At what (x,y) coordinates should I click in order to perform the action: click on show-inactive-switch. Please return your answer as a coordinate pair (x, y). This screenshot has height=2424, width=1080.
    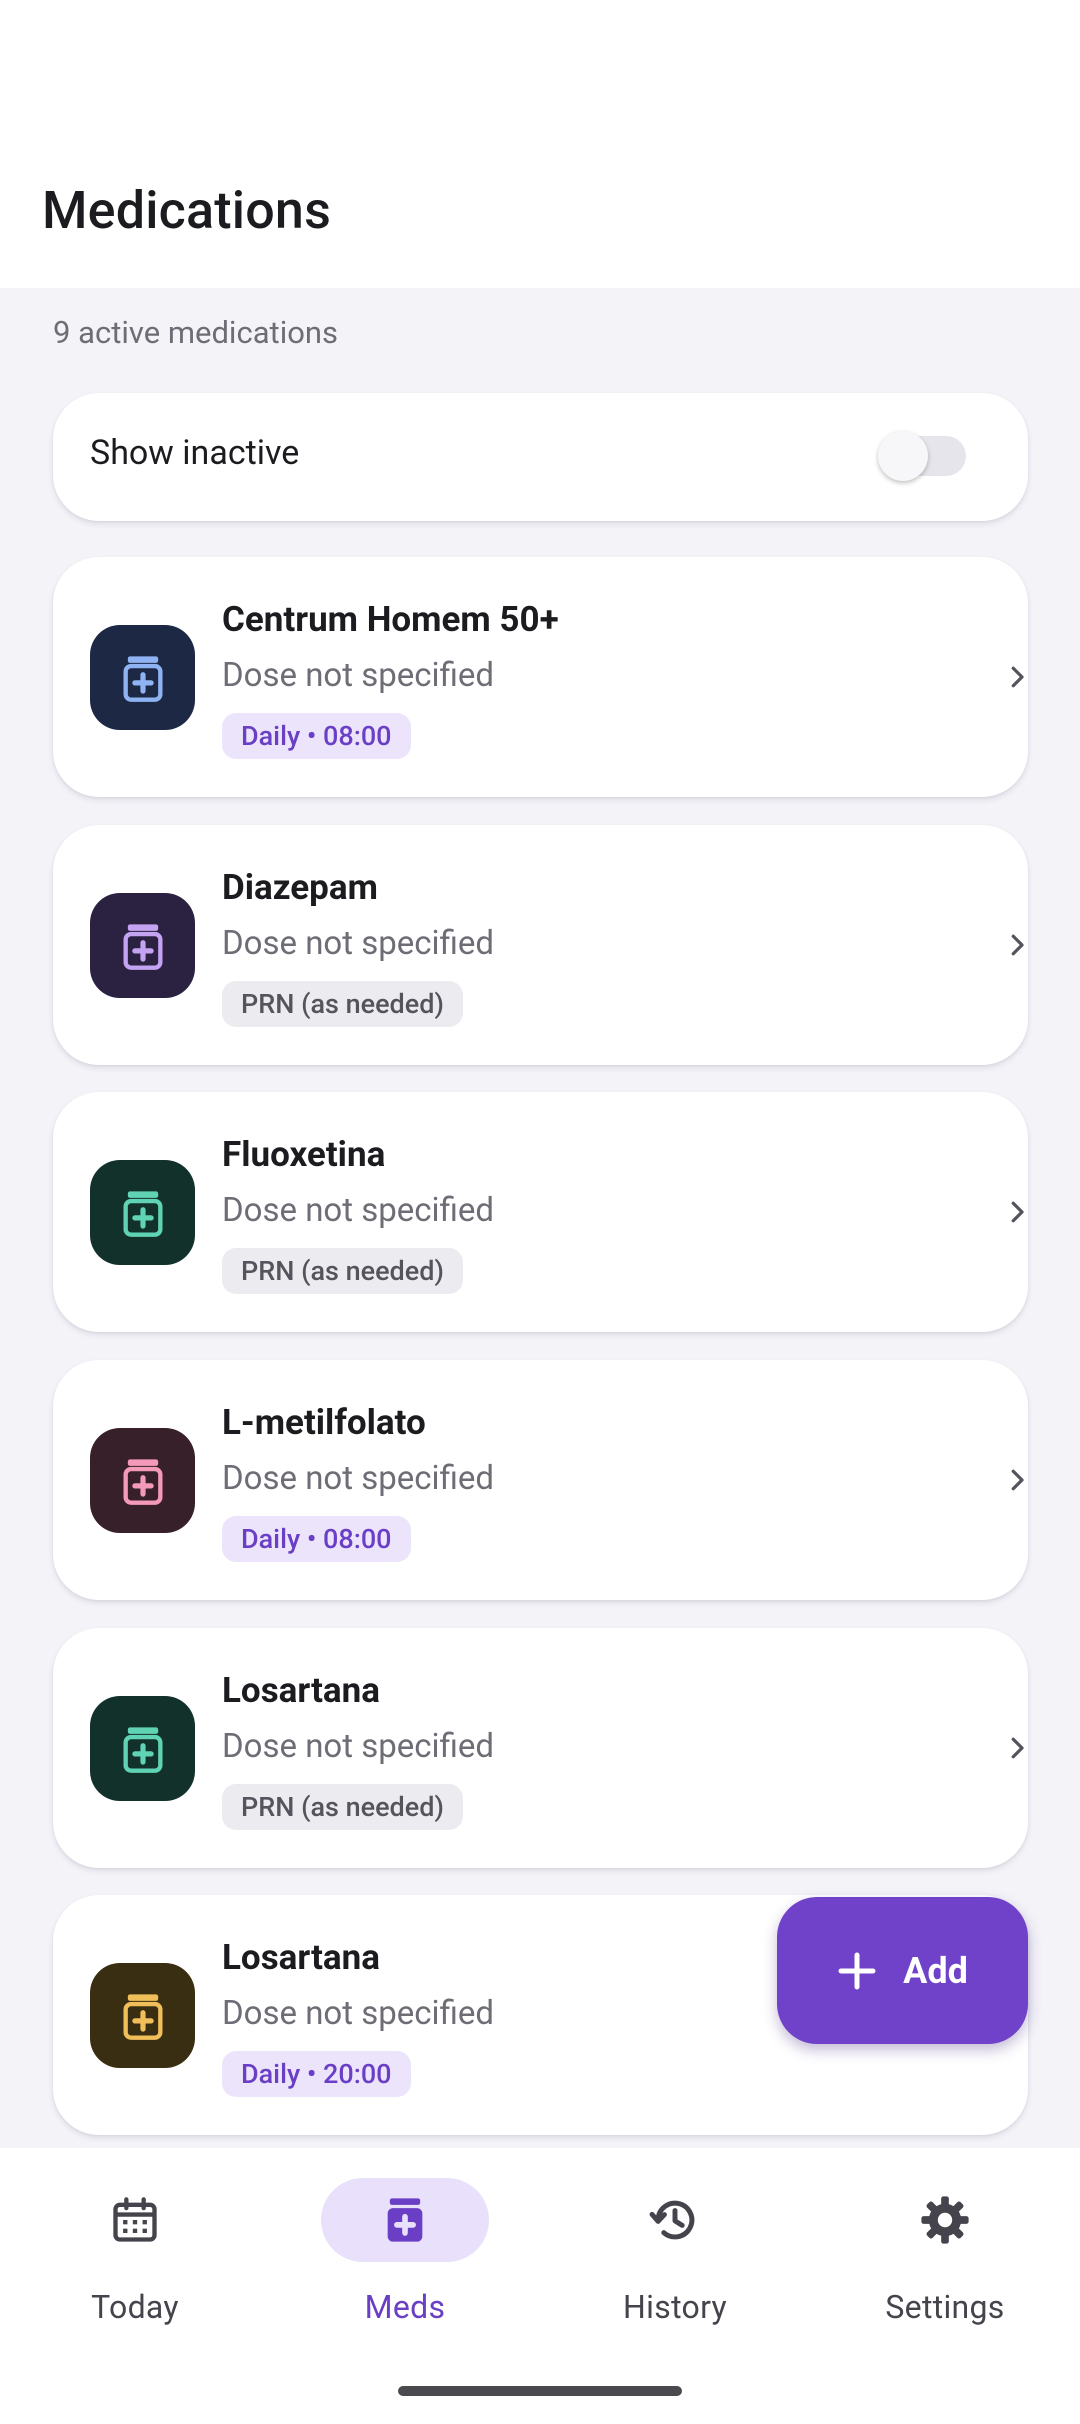
    Looking at the image, I should click on (922, 456).